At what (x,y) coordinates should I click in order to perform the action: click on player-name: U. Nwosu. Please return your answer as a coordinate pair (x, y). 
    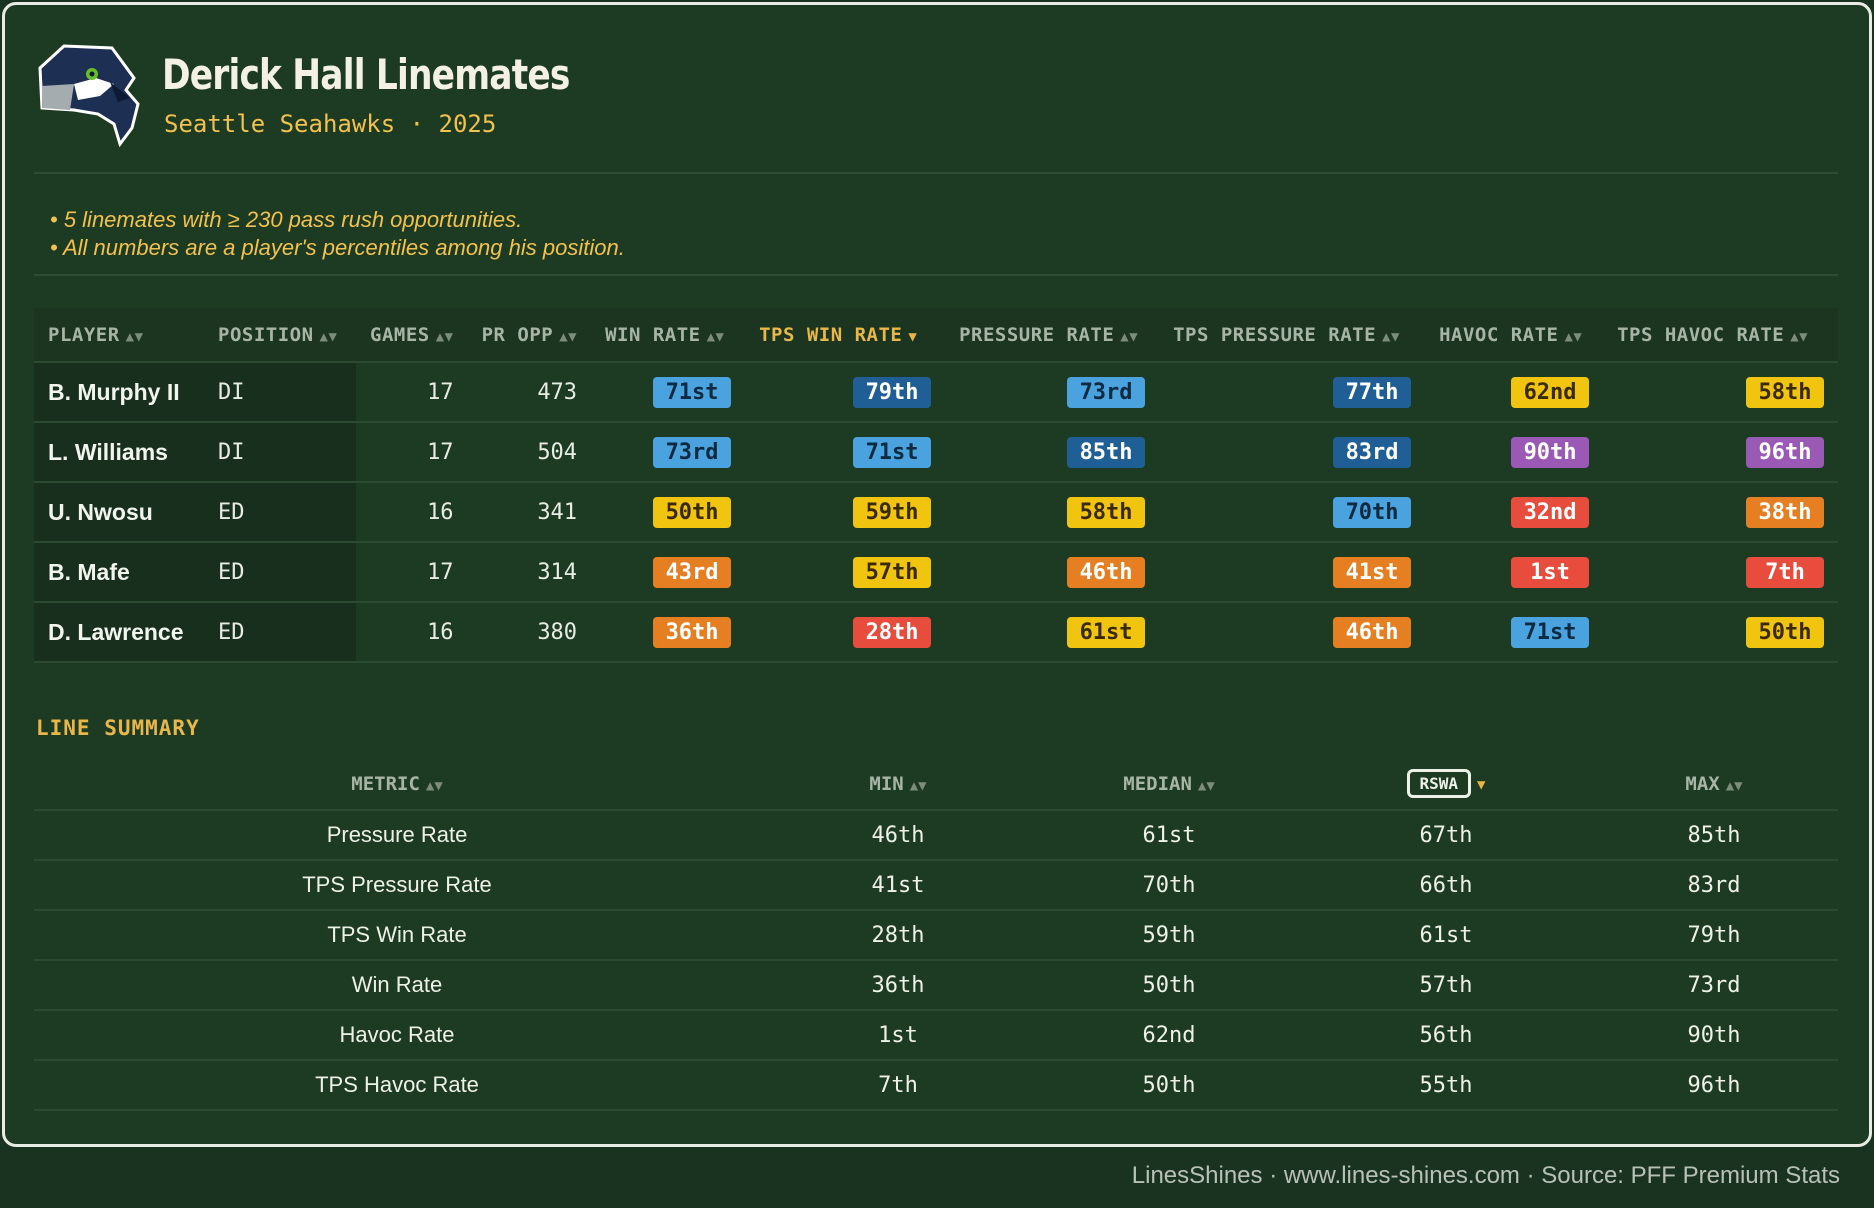
    Looking at the image, I should click on (119, 512).